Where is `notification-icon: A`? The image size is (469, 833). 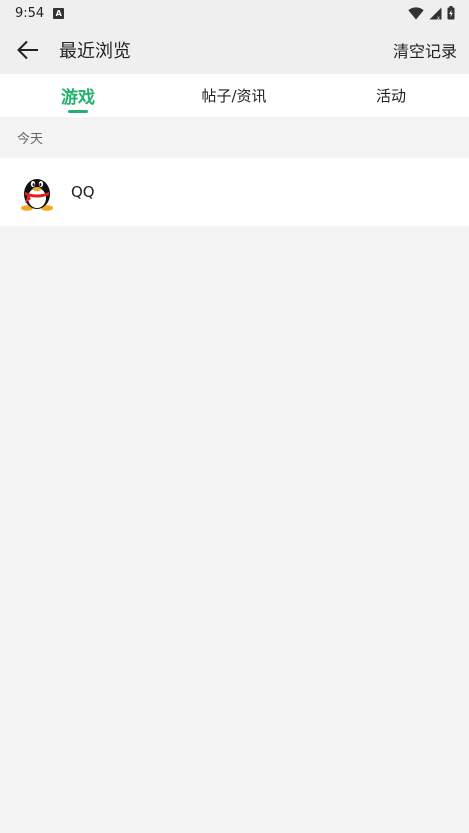 notification-icon: A is located at coordinates (59, 13).